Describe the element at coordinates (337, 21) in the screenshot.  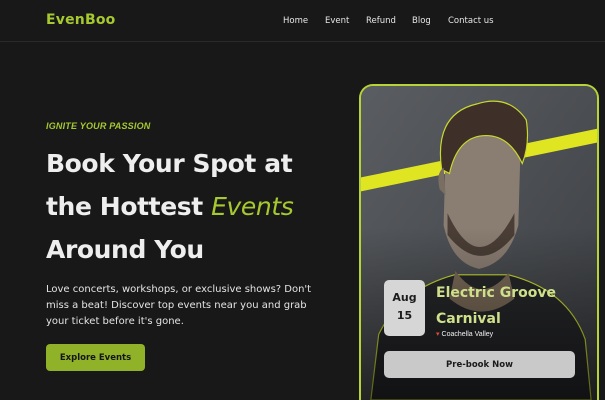
I see `nav-item-event: Event` at that location.